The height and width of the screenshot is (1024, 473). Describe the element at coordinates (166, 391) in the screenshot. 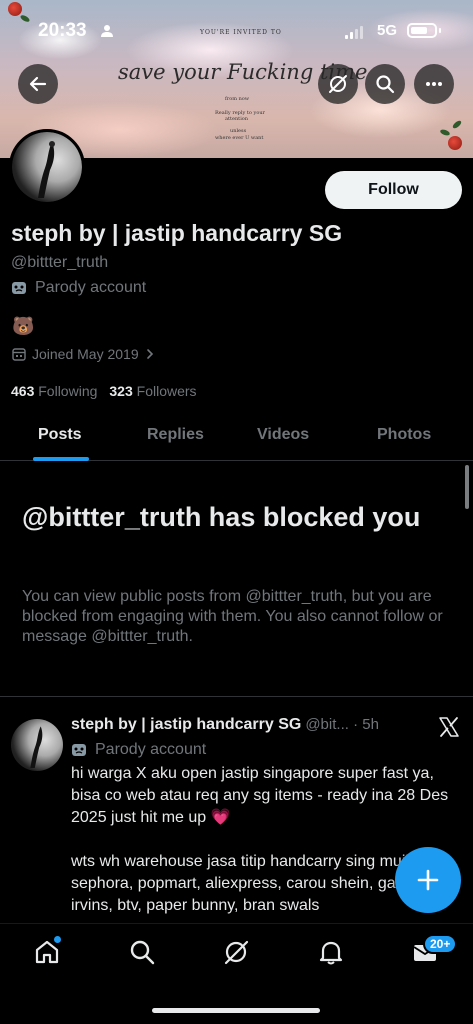

I see `followers-label: Followers` at that location.